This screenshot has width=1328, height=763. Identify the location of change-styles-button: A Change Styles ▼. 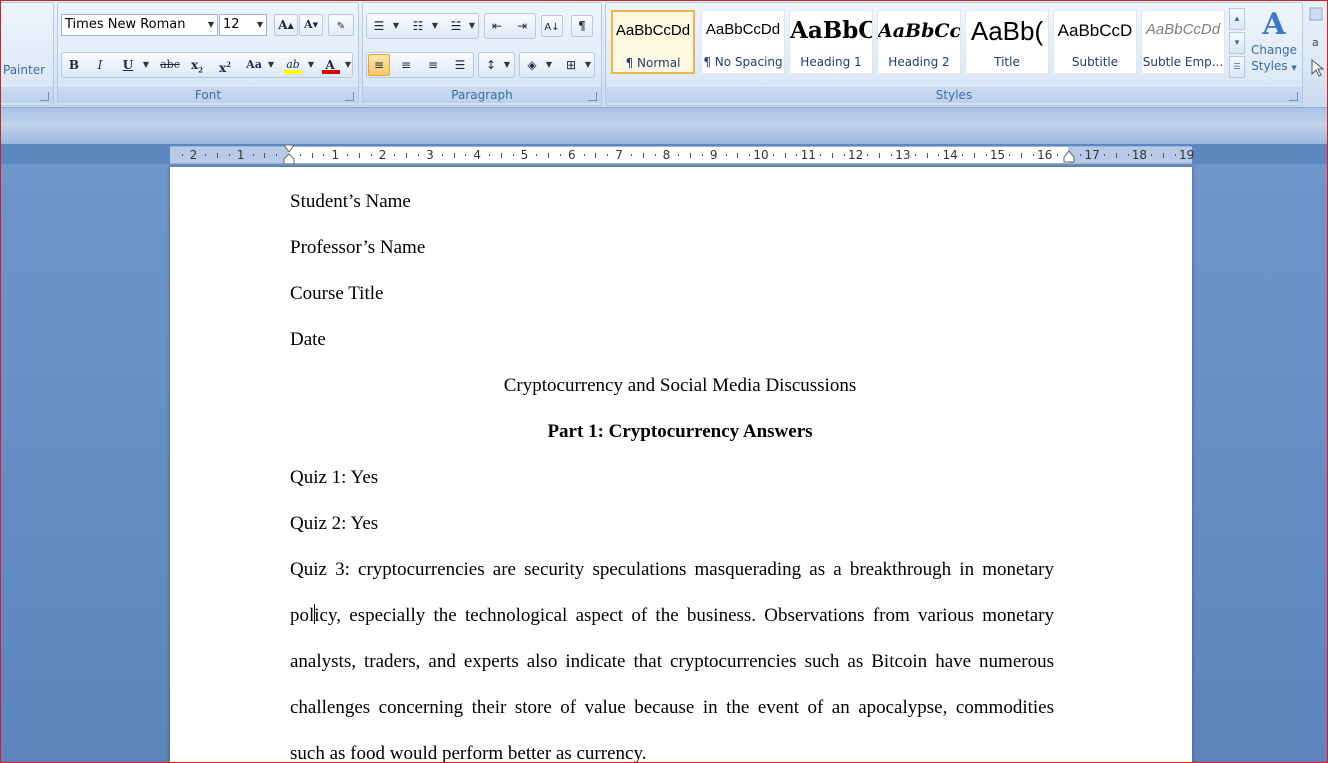
(1274, 48).